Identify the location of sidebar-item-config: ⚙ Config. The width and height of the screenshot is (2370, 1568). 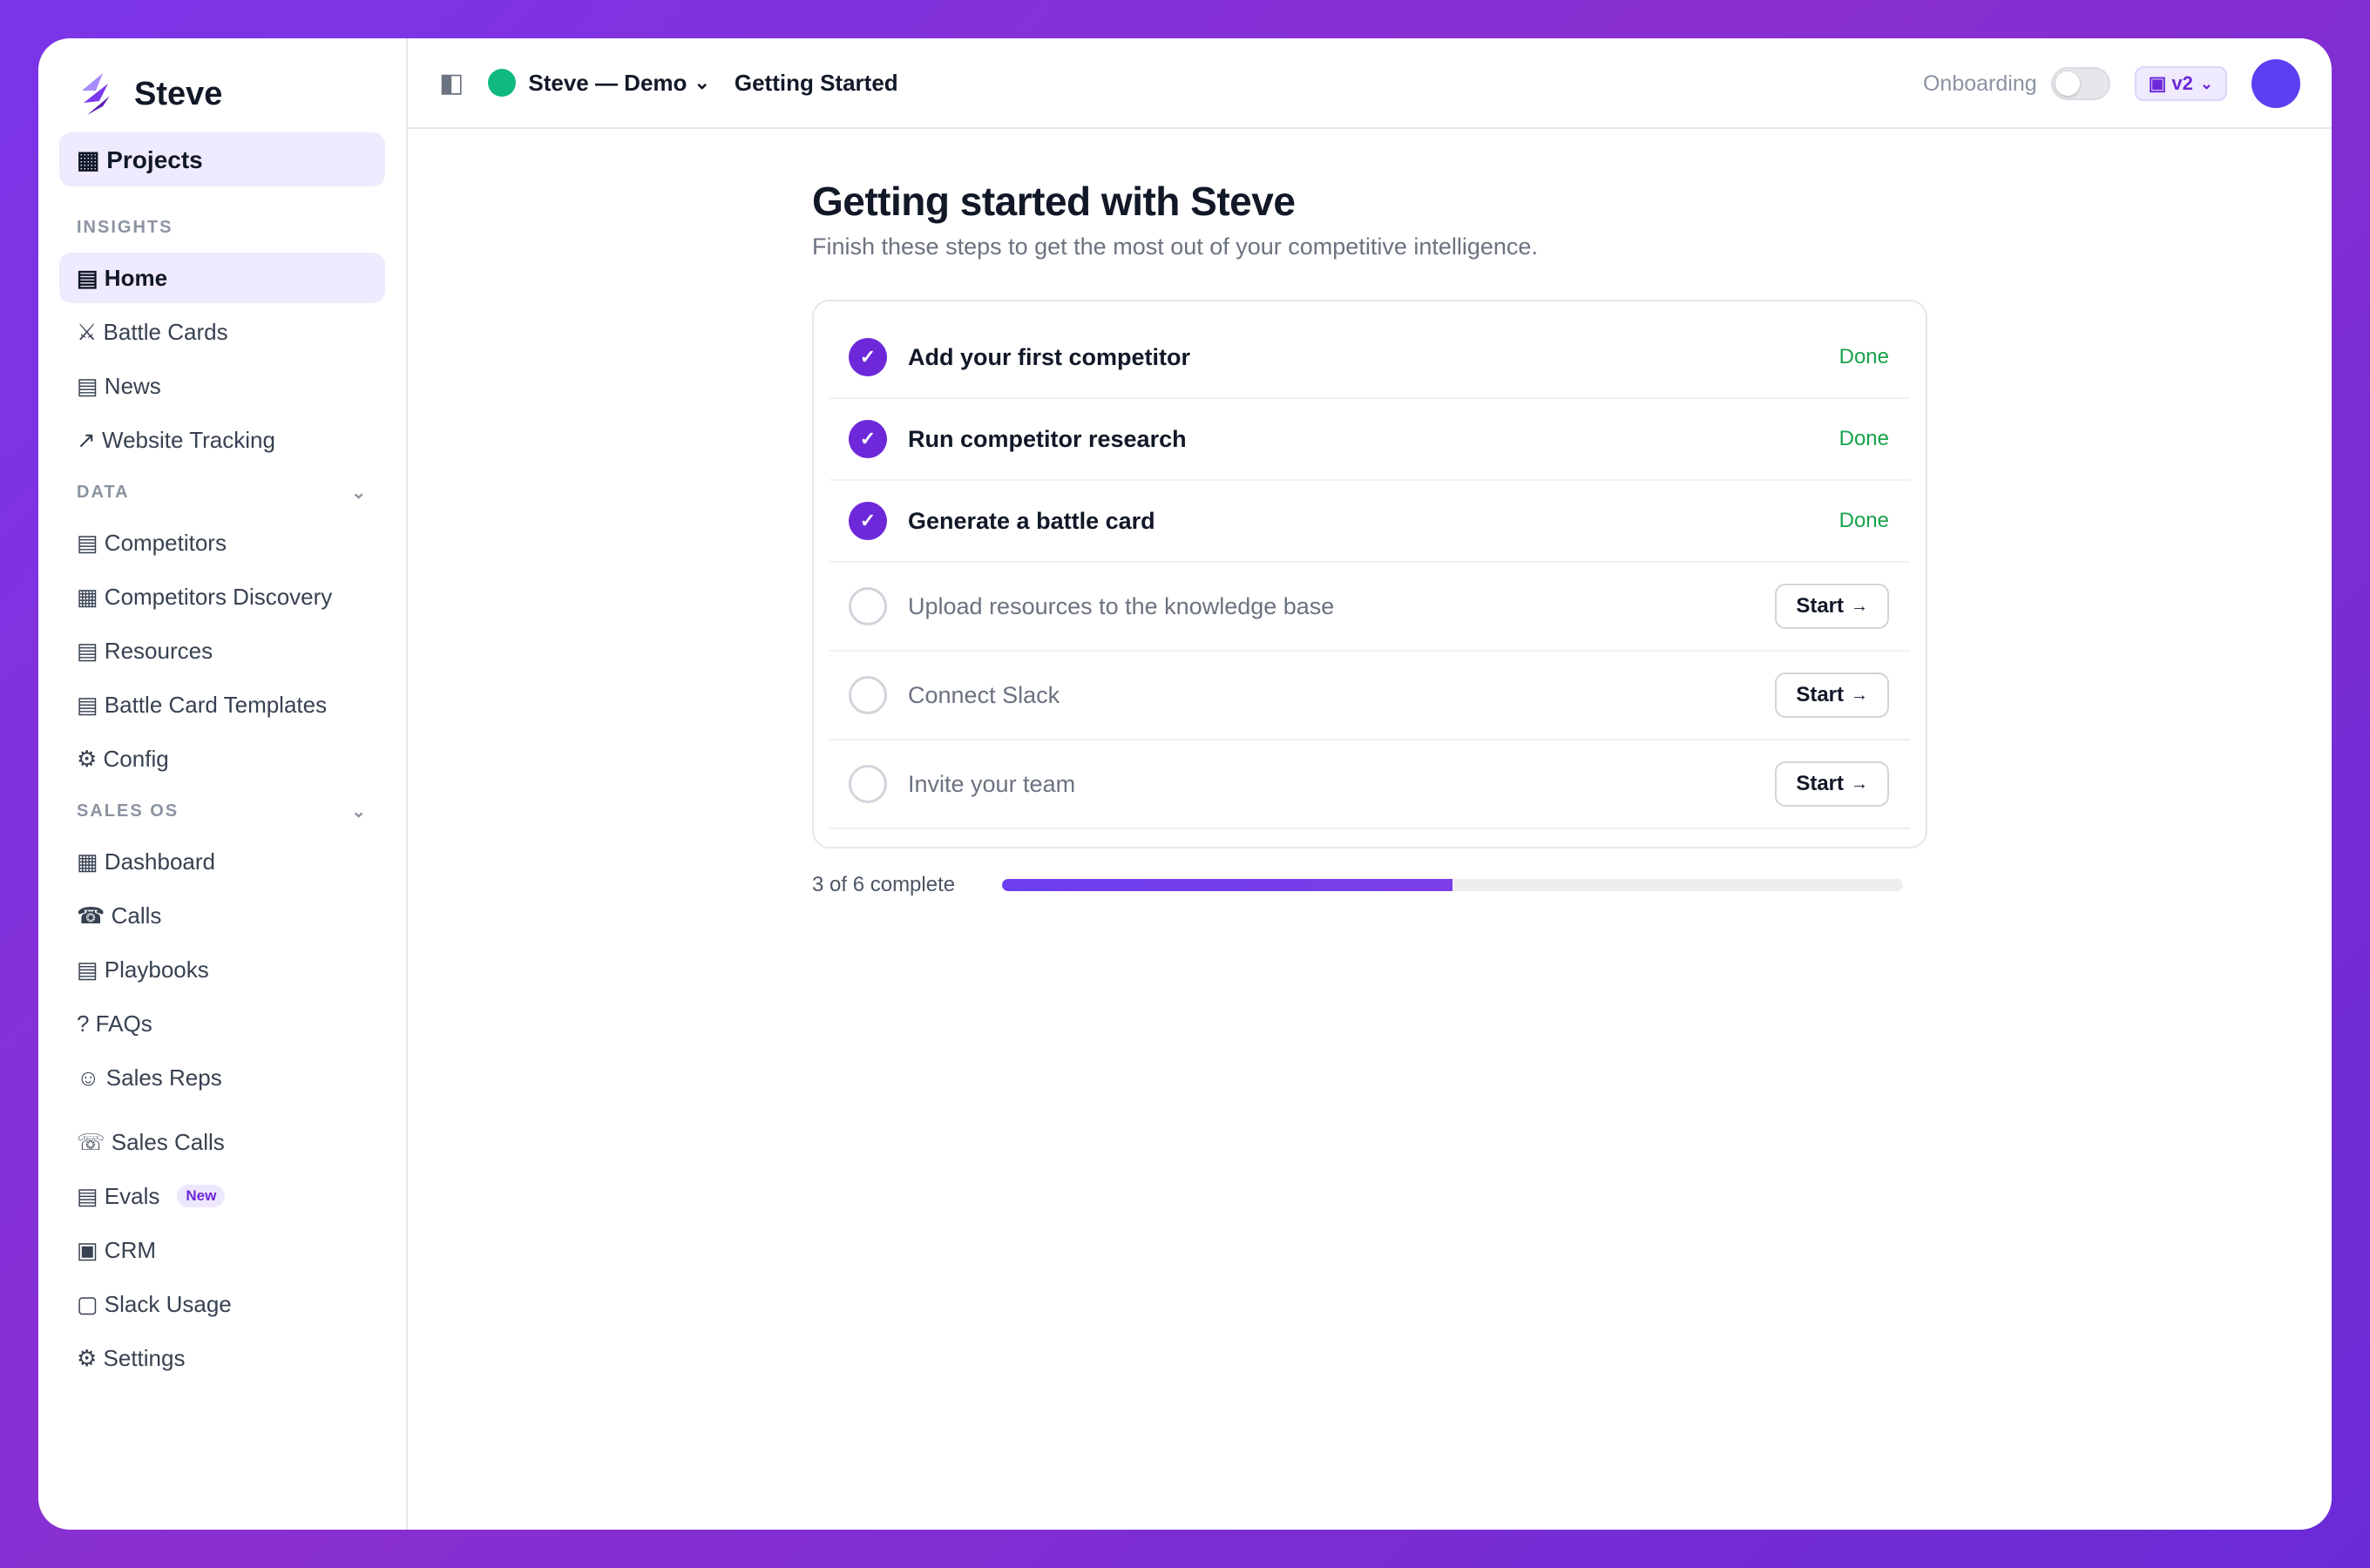
(222, 758).